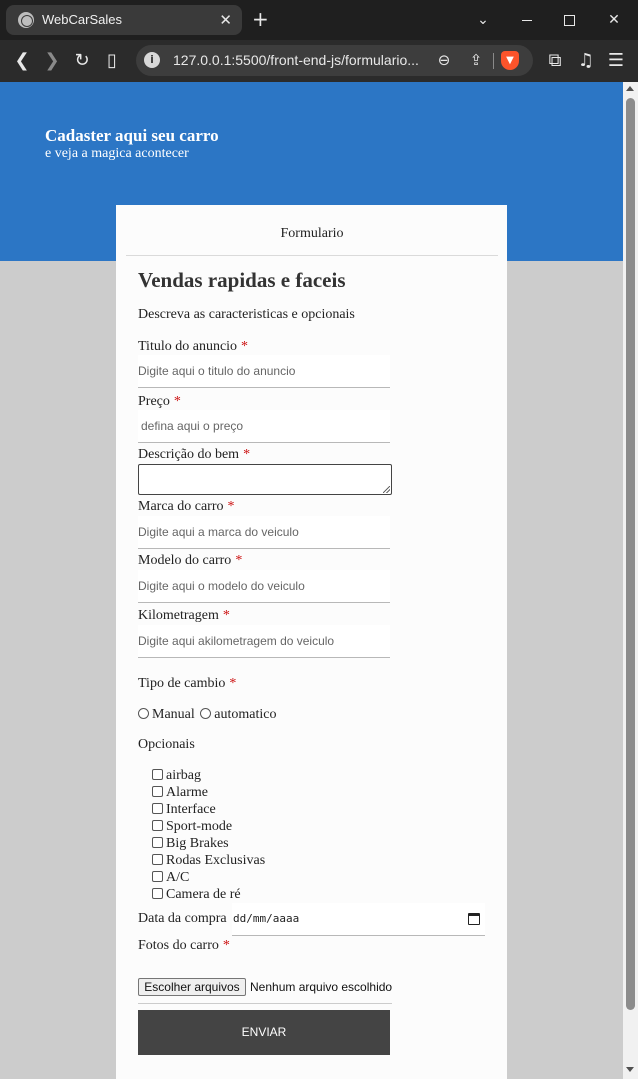  I want to click on info-icon: i, so click(152, 60).